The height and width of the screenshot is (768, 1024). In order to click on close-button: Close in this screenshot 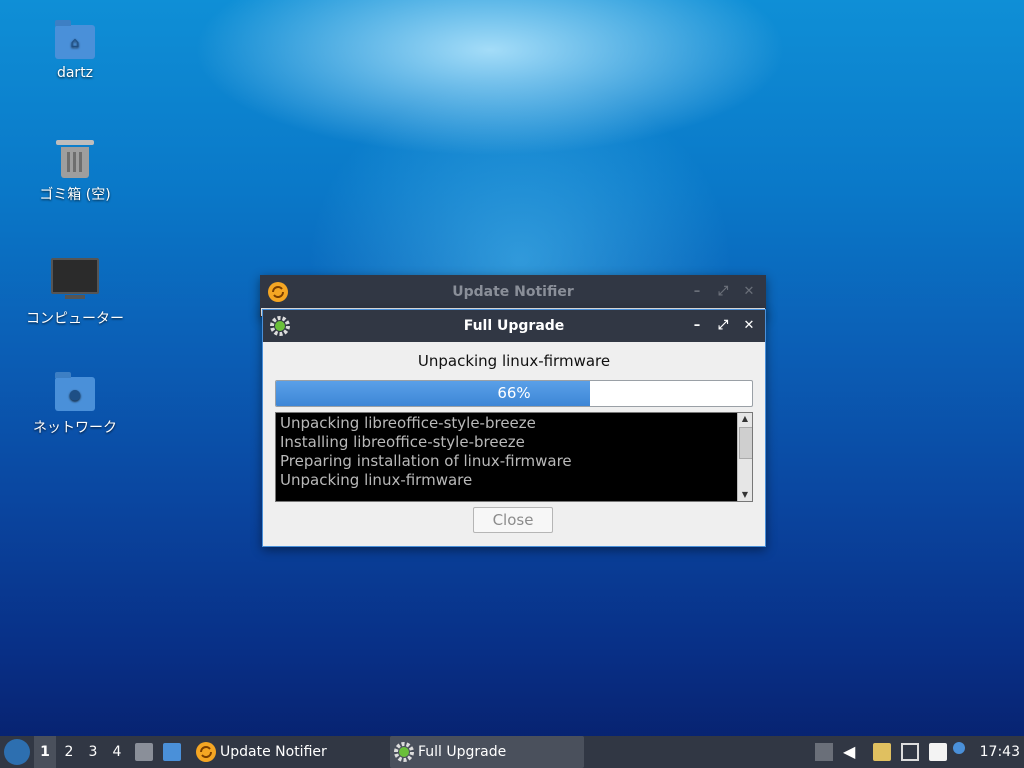, I will do `click(513, 520)`.